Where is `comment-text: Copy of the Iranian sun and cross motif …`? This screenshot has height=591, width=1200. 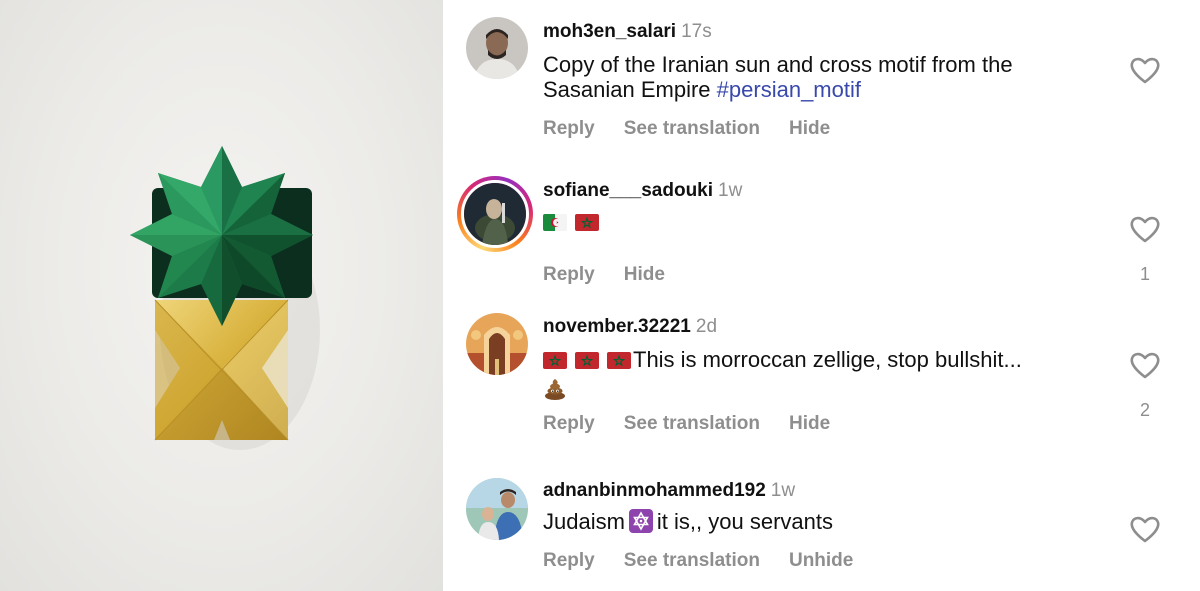 comment-text: Copy of the Iranian sun and cross motif … is located at coordinates (778, 77).